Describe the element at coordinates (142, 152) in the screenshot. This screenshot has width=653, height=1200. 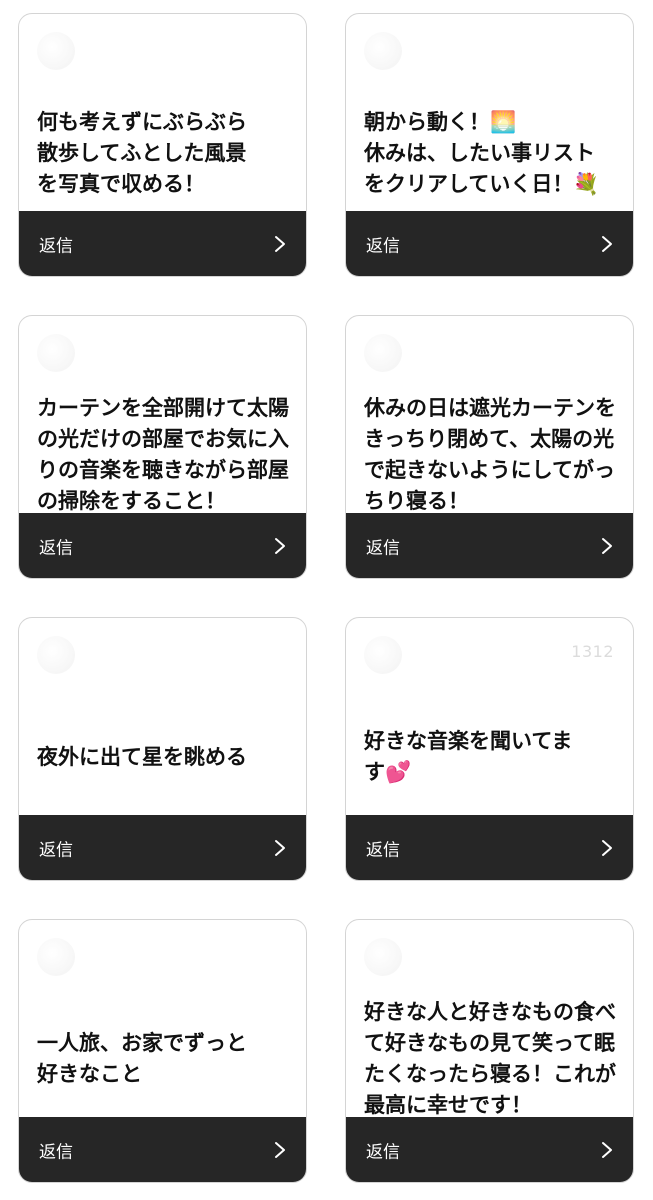
I see `answer-text: 何も考えずにぶらぶら 散歩してふとした風景 を写真で収める！` at that location.